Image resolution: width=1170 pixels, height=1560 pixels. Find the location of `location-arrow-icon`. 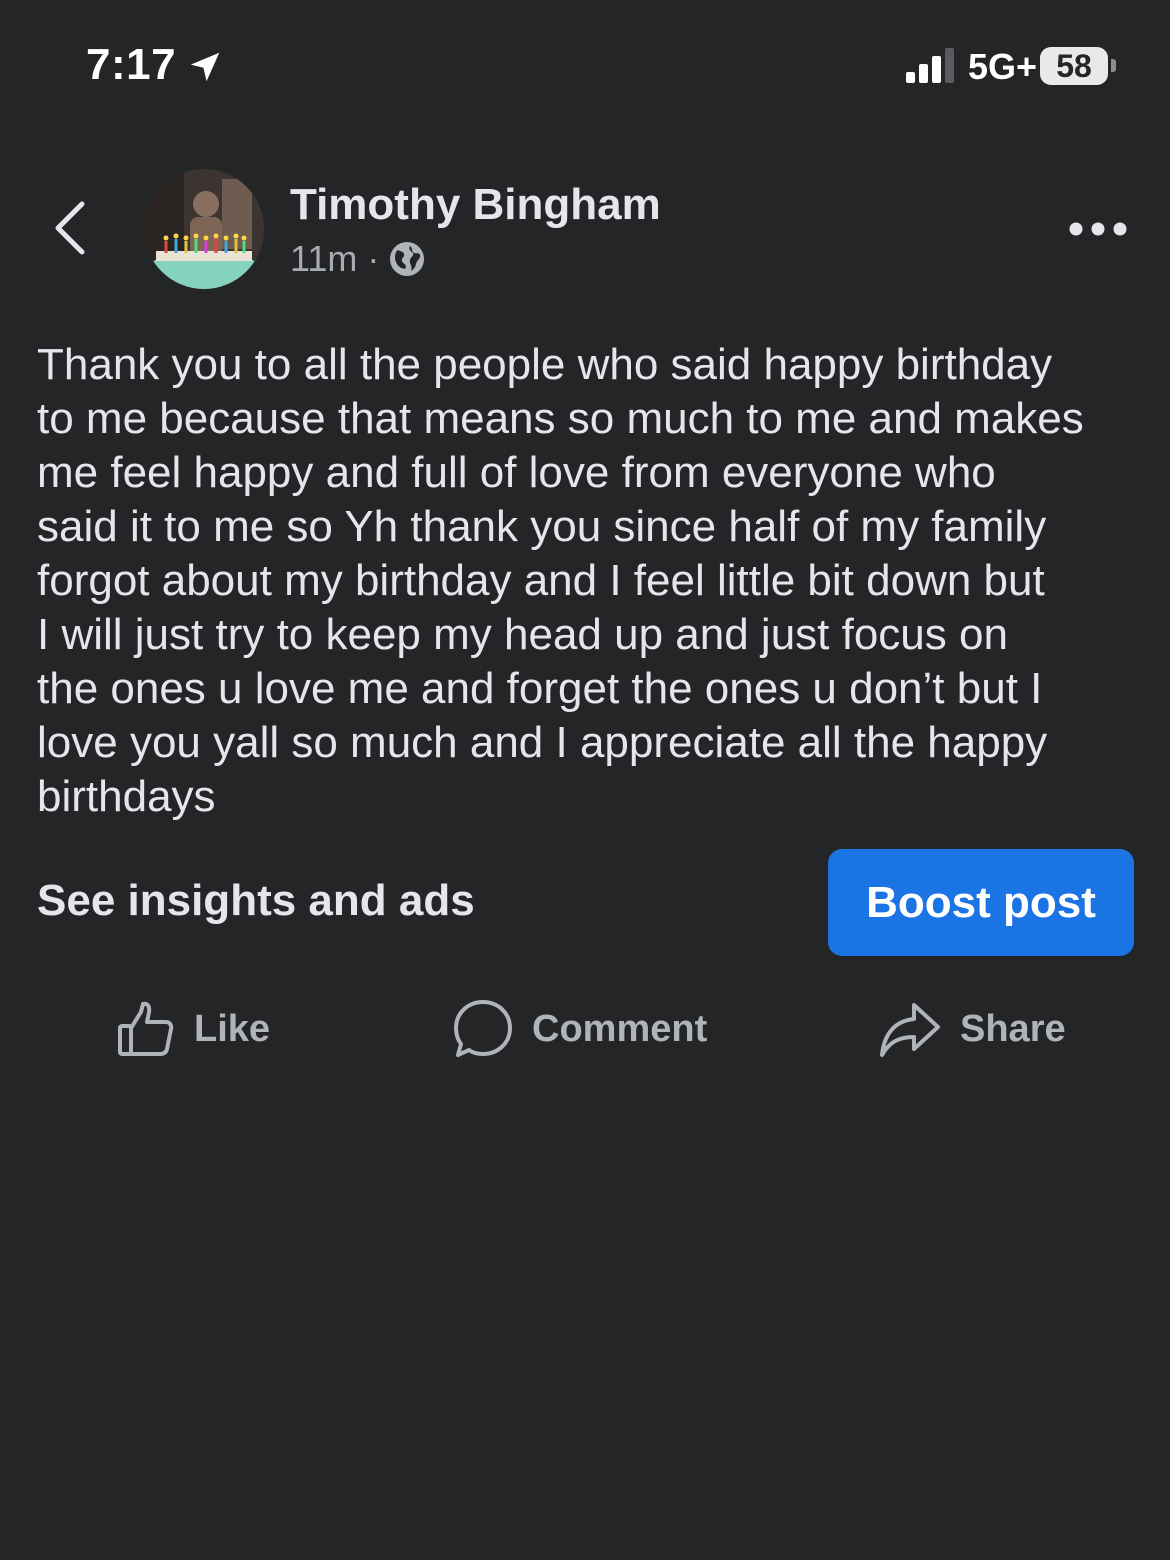

location-arrow-icon is located at coordinates (205, 67).